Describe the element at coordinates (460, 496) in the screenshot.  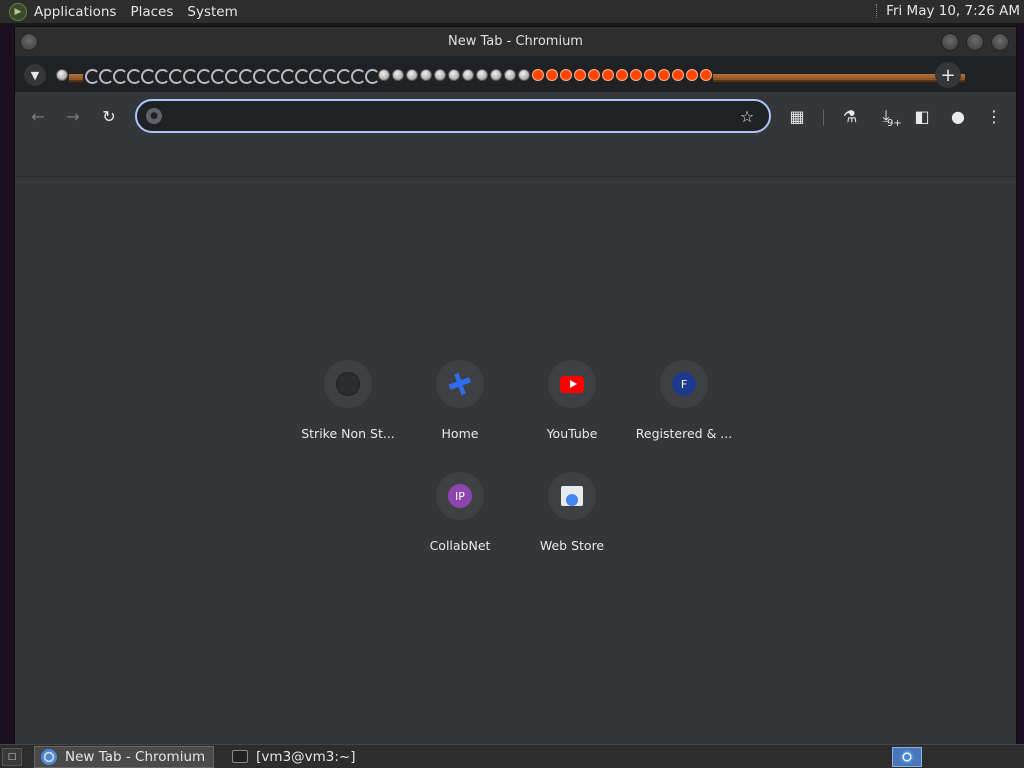
I see `letter-ip-icon: IP` at that location.